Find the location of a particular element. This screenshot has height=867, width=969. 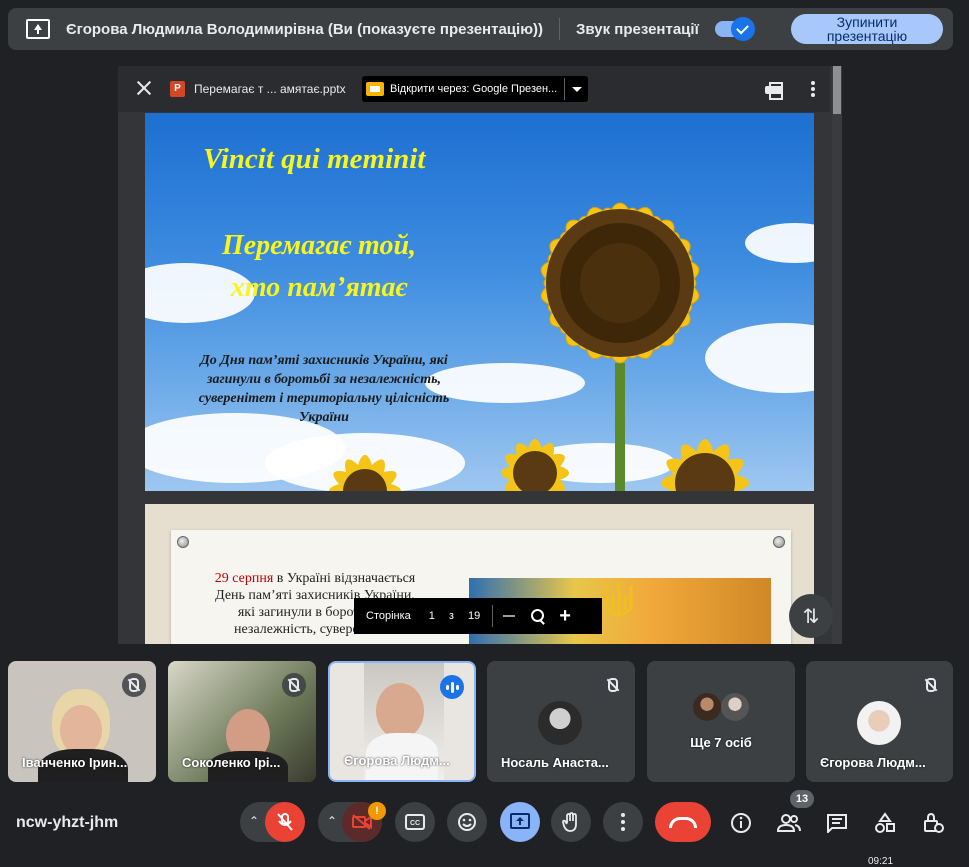

more-options-button is located at coordinates (623, 822).